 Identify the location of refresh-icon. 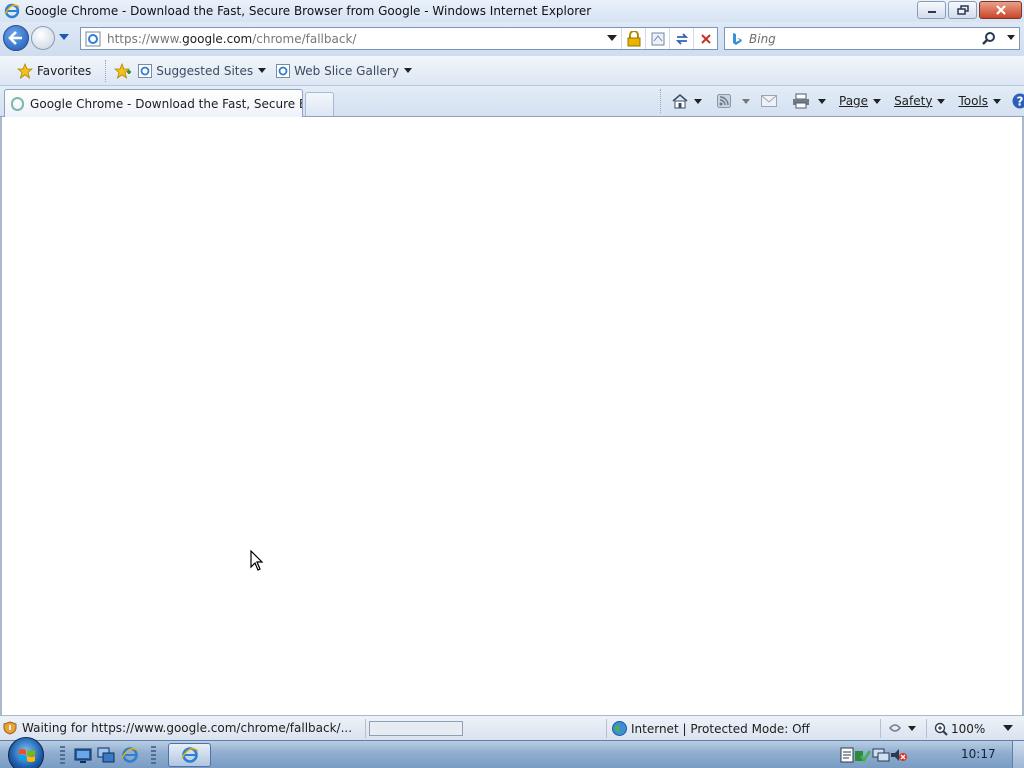
(681, 38).